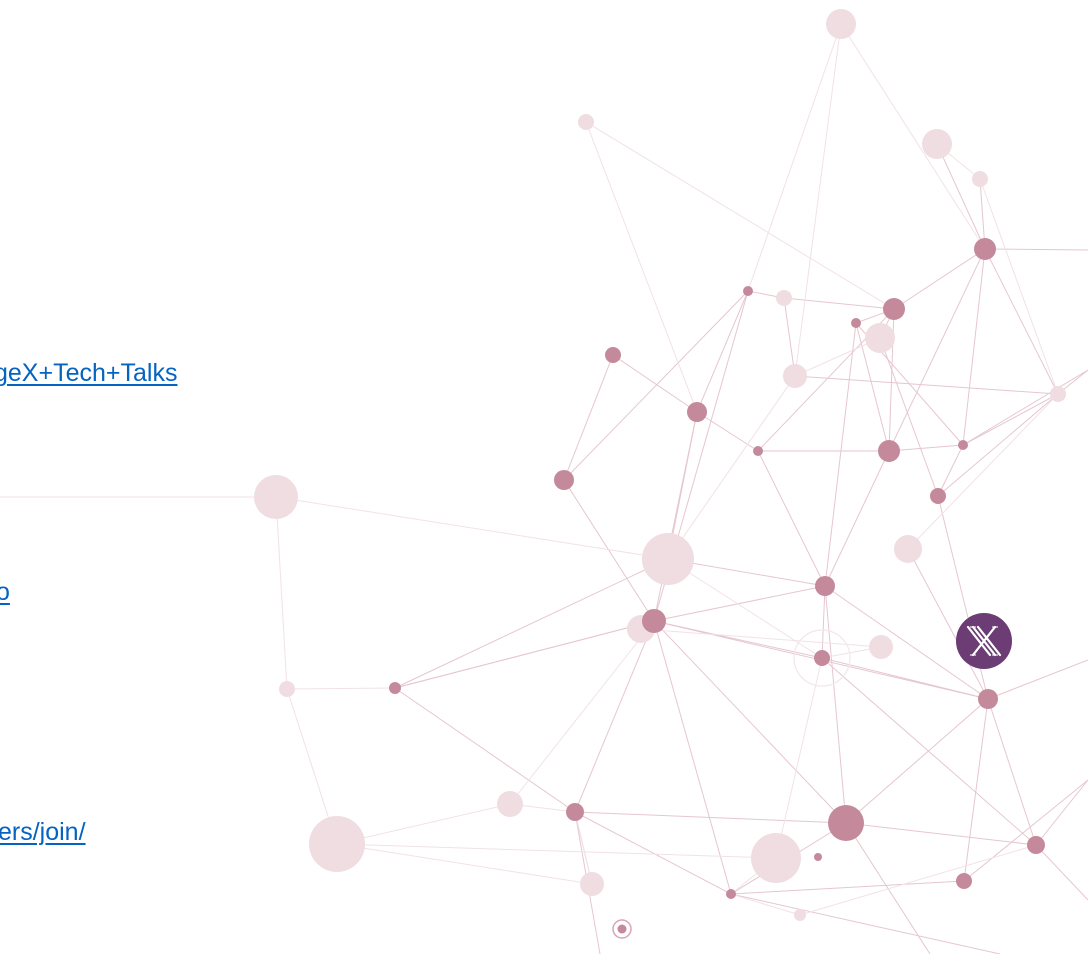 The width and height of the screenshot is (1088, 954). I want to click on join-link: ers/join/, so click(43, 832).